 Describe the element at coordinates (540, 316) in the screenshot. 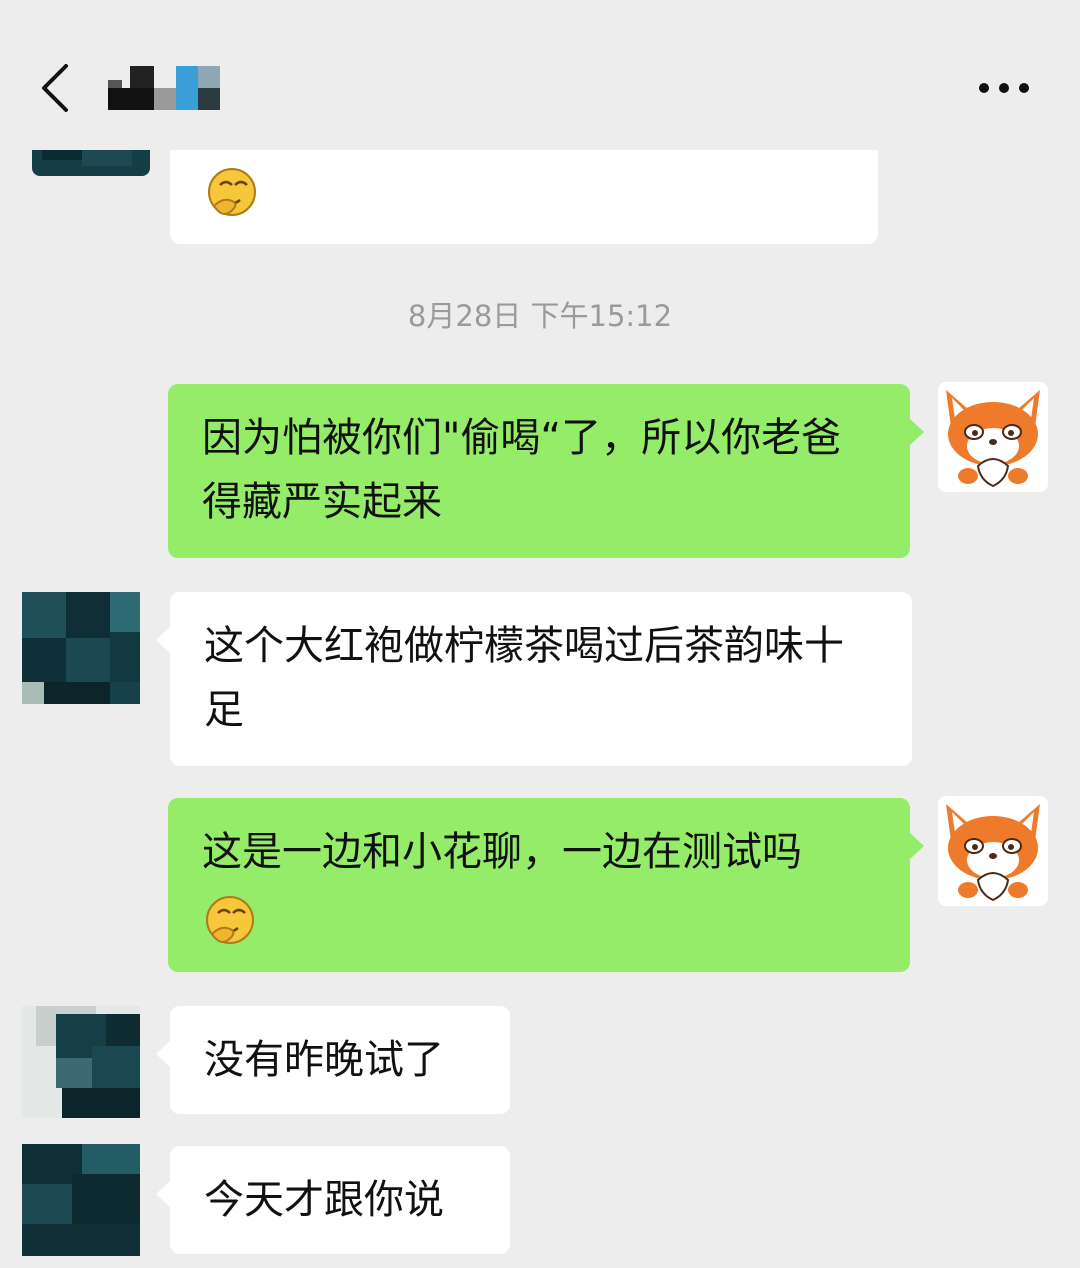

I see `chat-timestamp: 8月28日 下午15:12` at that location.